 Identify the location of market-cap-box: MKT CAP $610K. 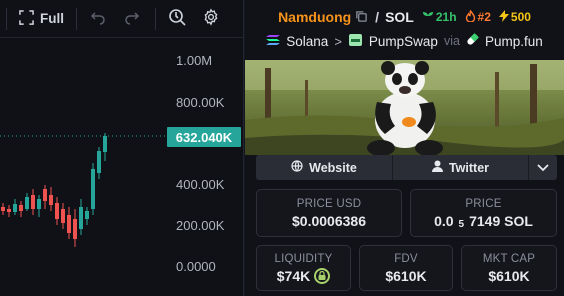
(509, 268).